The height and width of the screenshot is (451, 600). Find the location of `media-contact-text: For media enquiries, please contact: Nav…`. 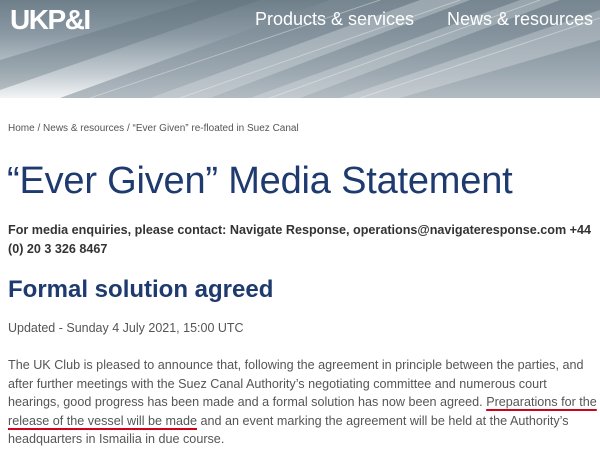

media-contact-text: For media enquiries, please contact: Nav… is located at coordinates (300, 239).